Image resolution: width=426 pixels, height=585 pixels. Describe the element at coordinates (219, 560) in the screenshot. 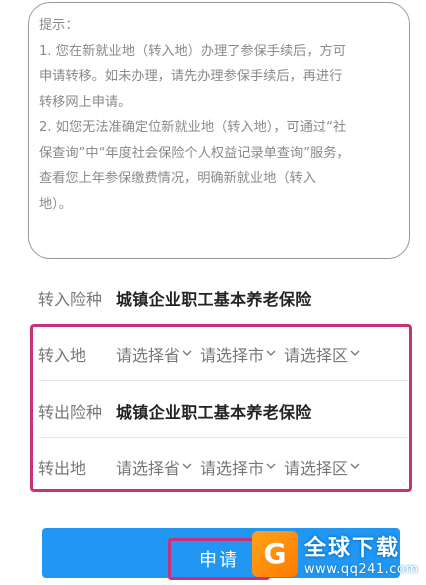

I see `apply-button-label: 申请` at that location.